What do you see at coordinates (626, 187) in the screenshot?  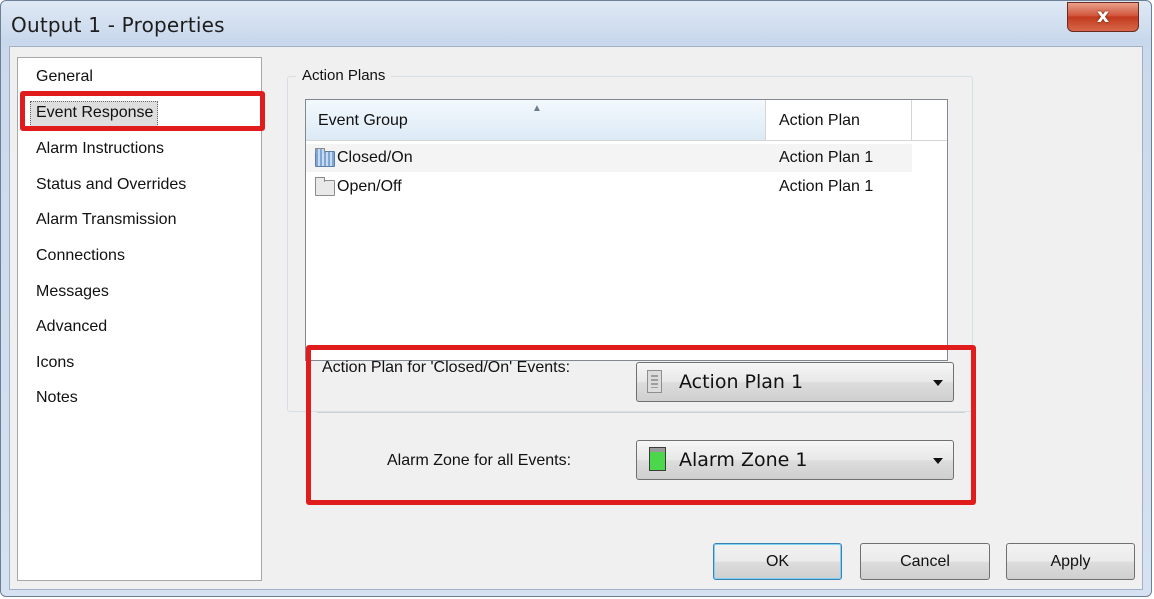 I see `list-row-open-off: Open/Off Action Plan 1` at bounding box center [626, 187].